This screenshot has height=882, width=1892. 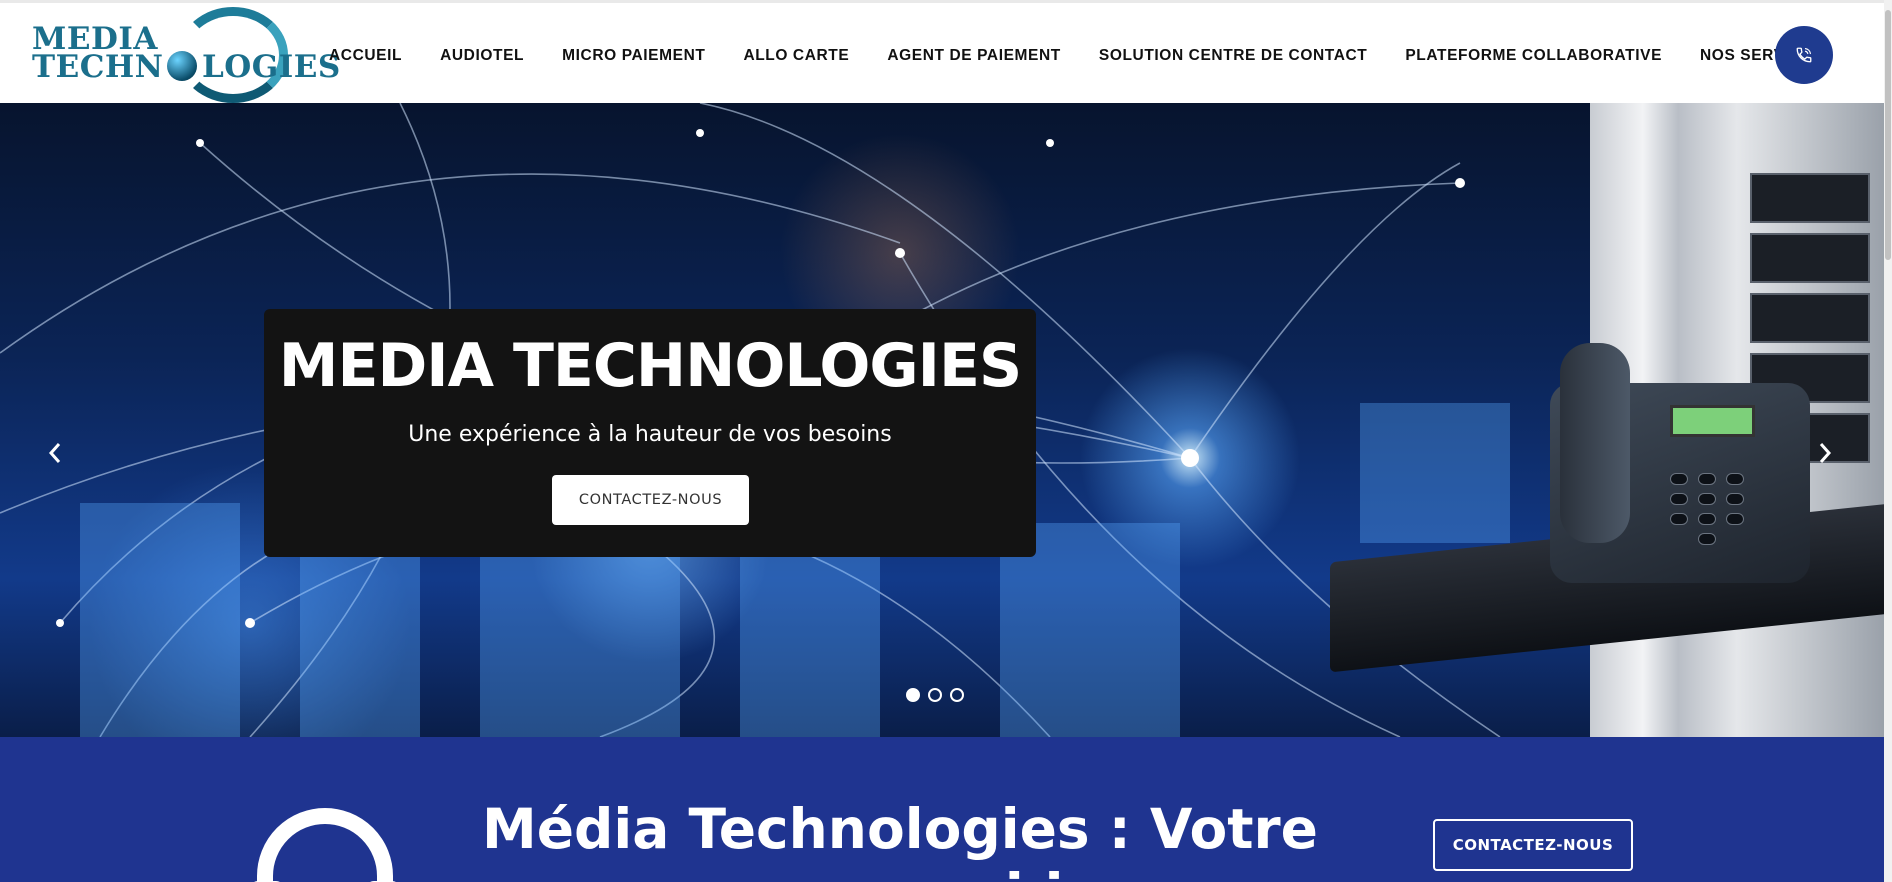 What do you see at coordinates (1533, 56) in the screenshot?
I see `nav-item-plateforme-collaborative: PLATEFORME COLLABORATIVE` at bounding box center [1533, 56].